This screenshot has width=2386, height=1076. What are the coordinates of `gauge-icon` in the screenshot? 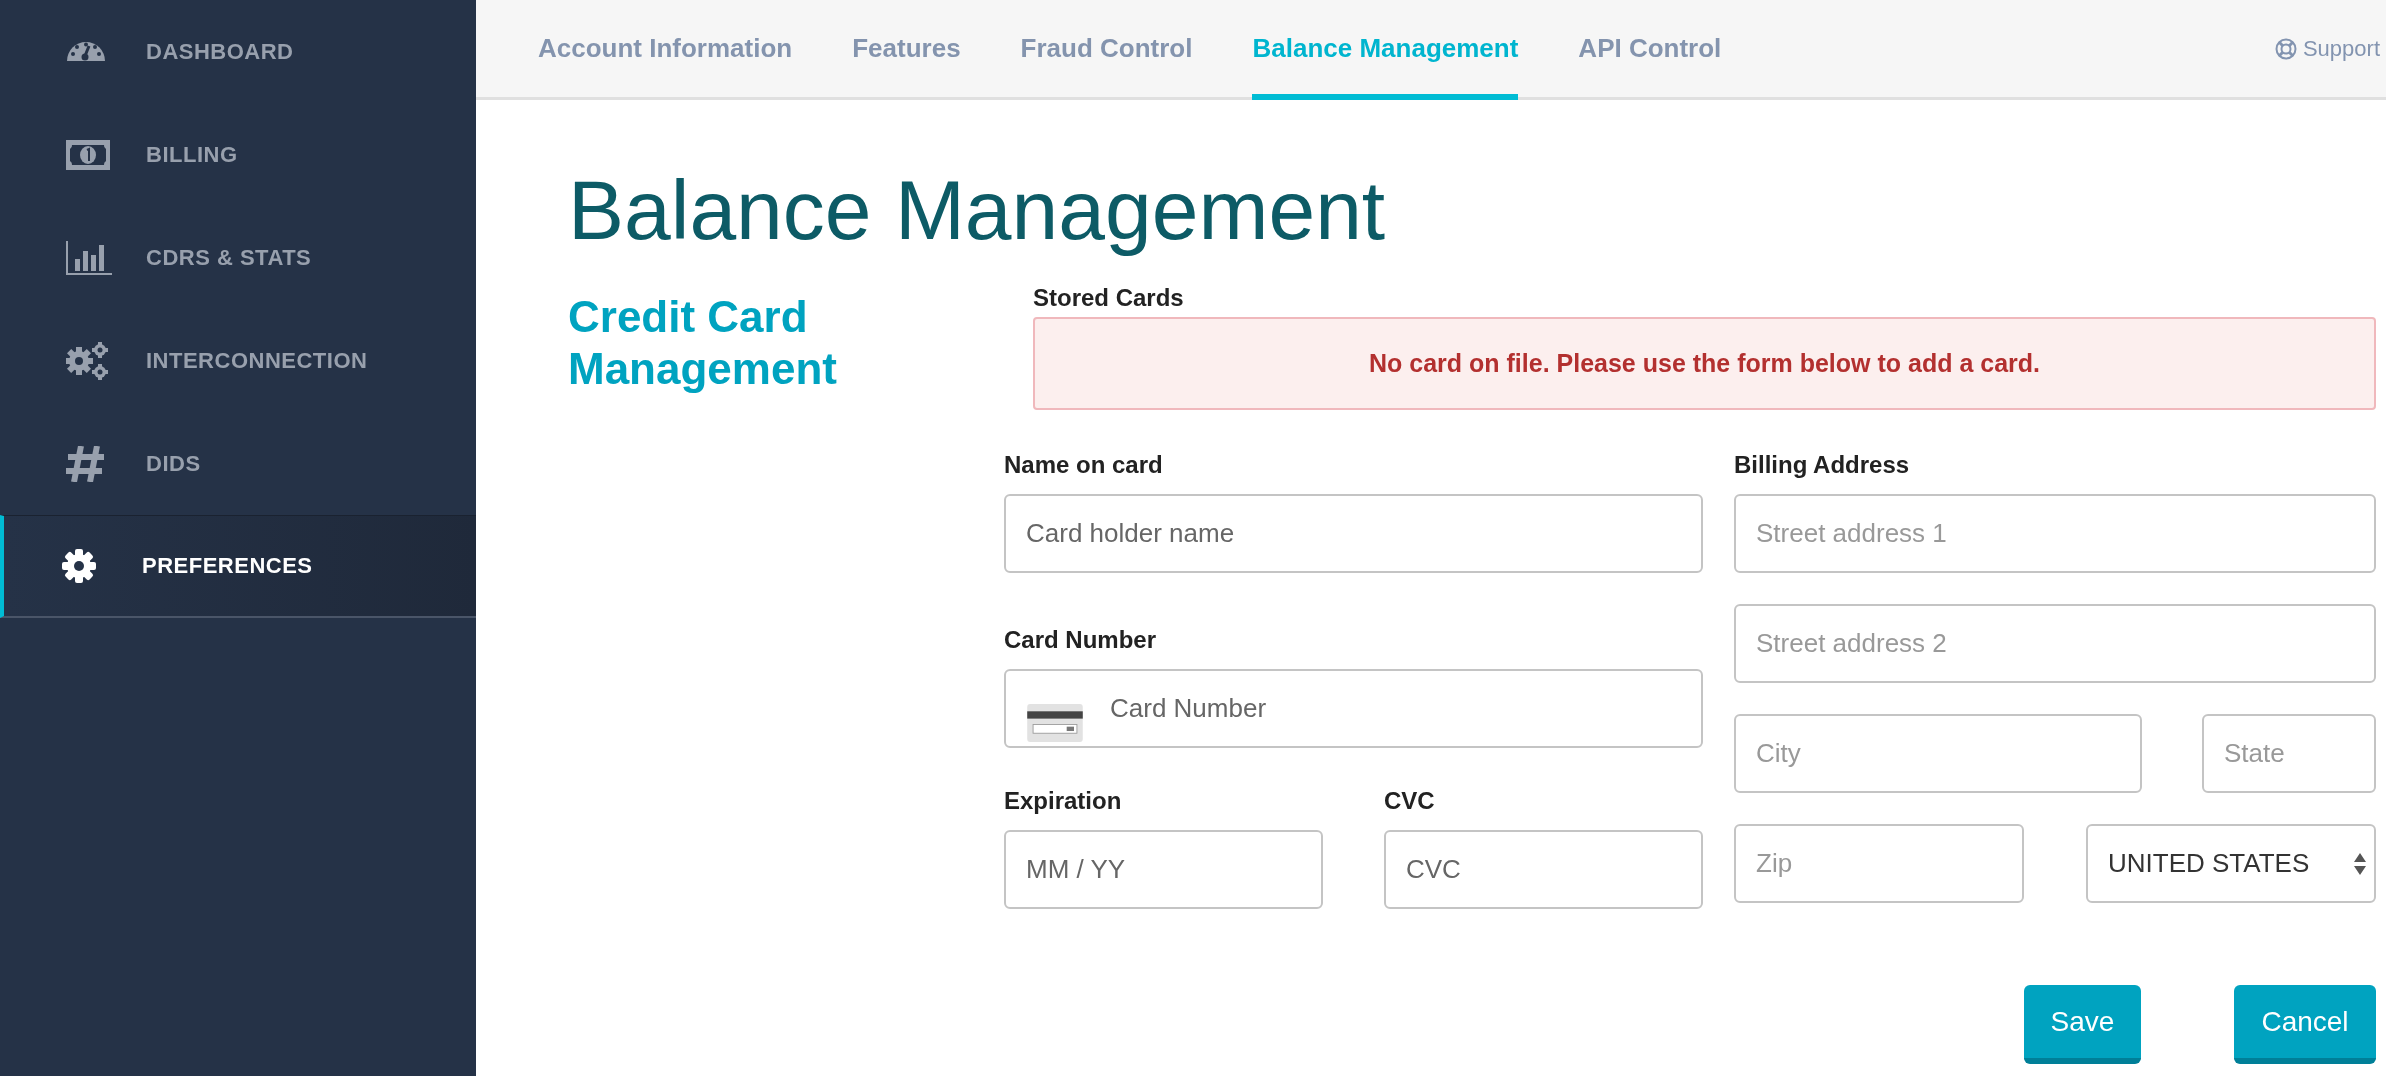 It's located at (86, 51).